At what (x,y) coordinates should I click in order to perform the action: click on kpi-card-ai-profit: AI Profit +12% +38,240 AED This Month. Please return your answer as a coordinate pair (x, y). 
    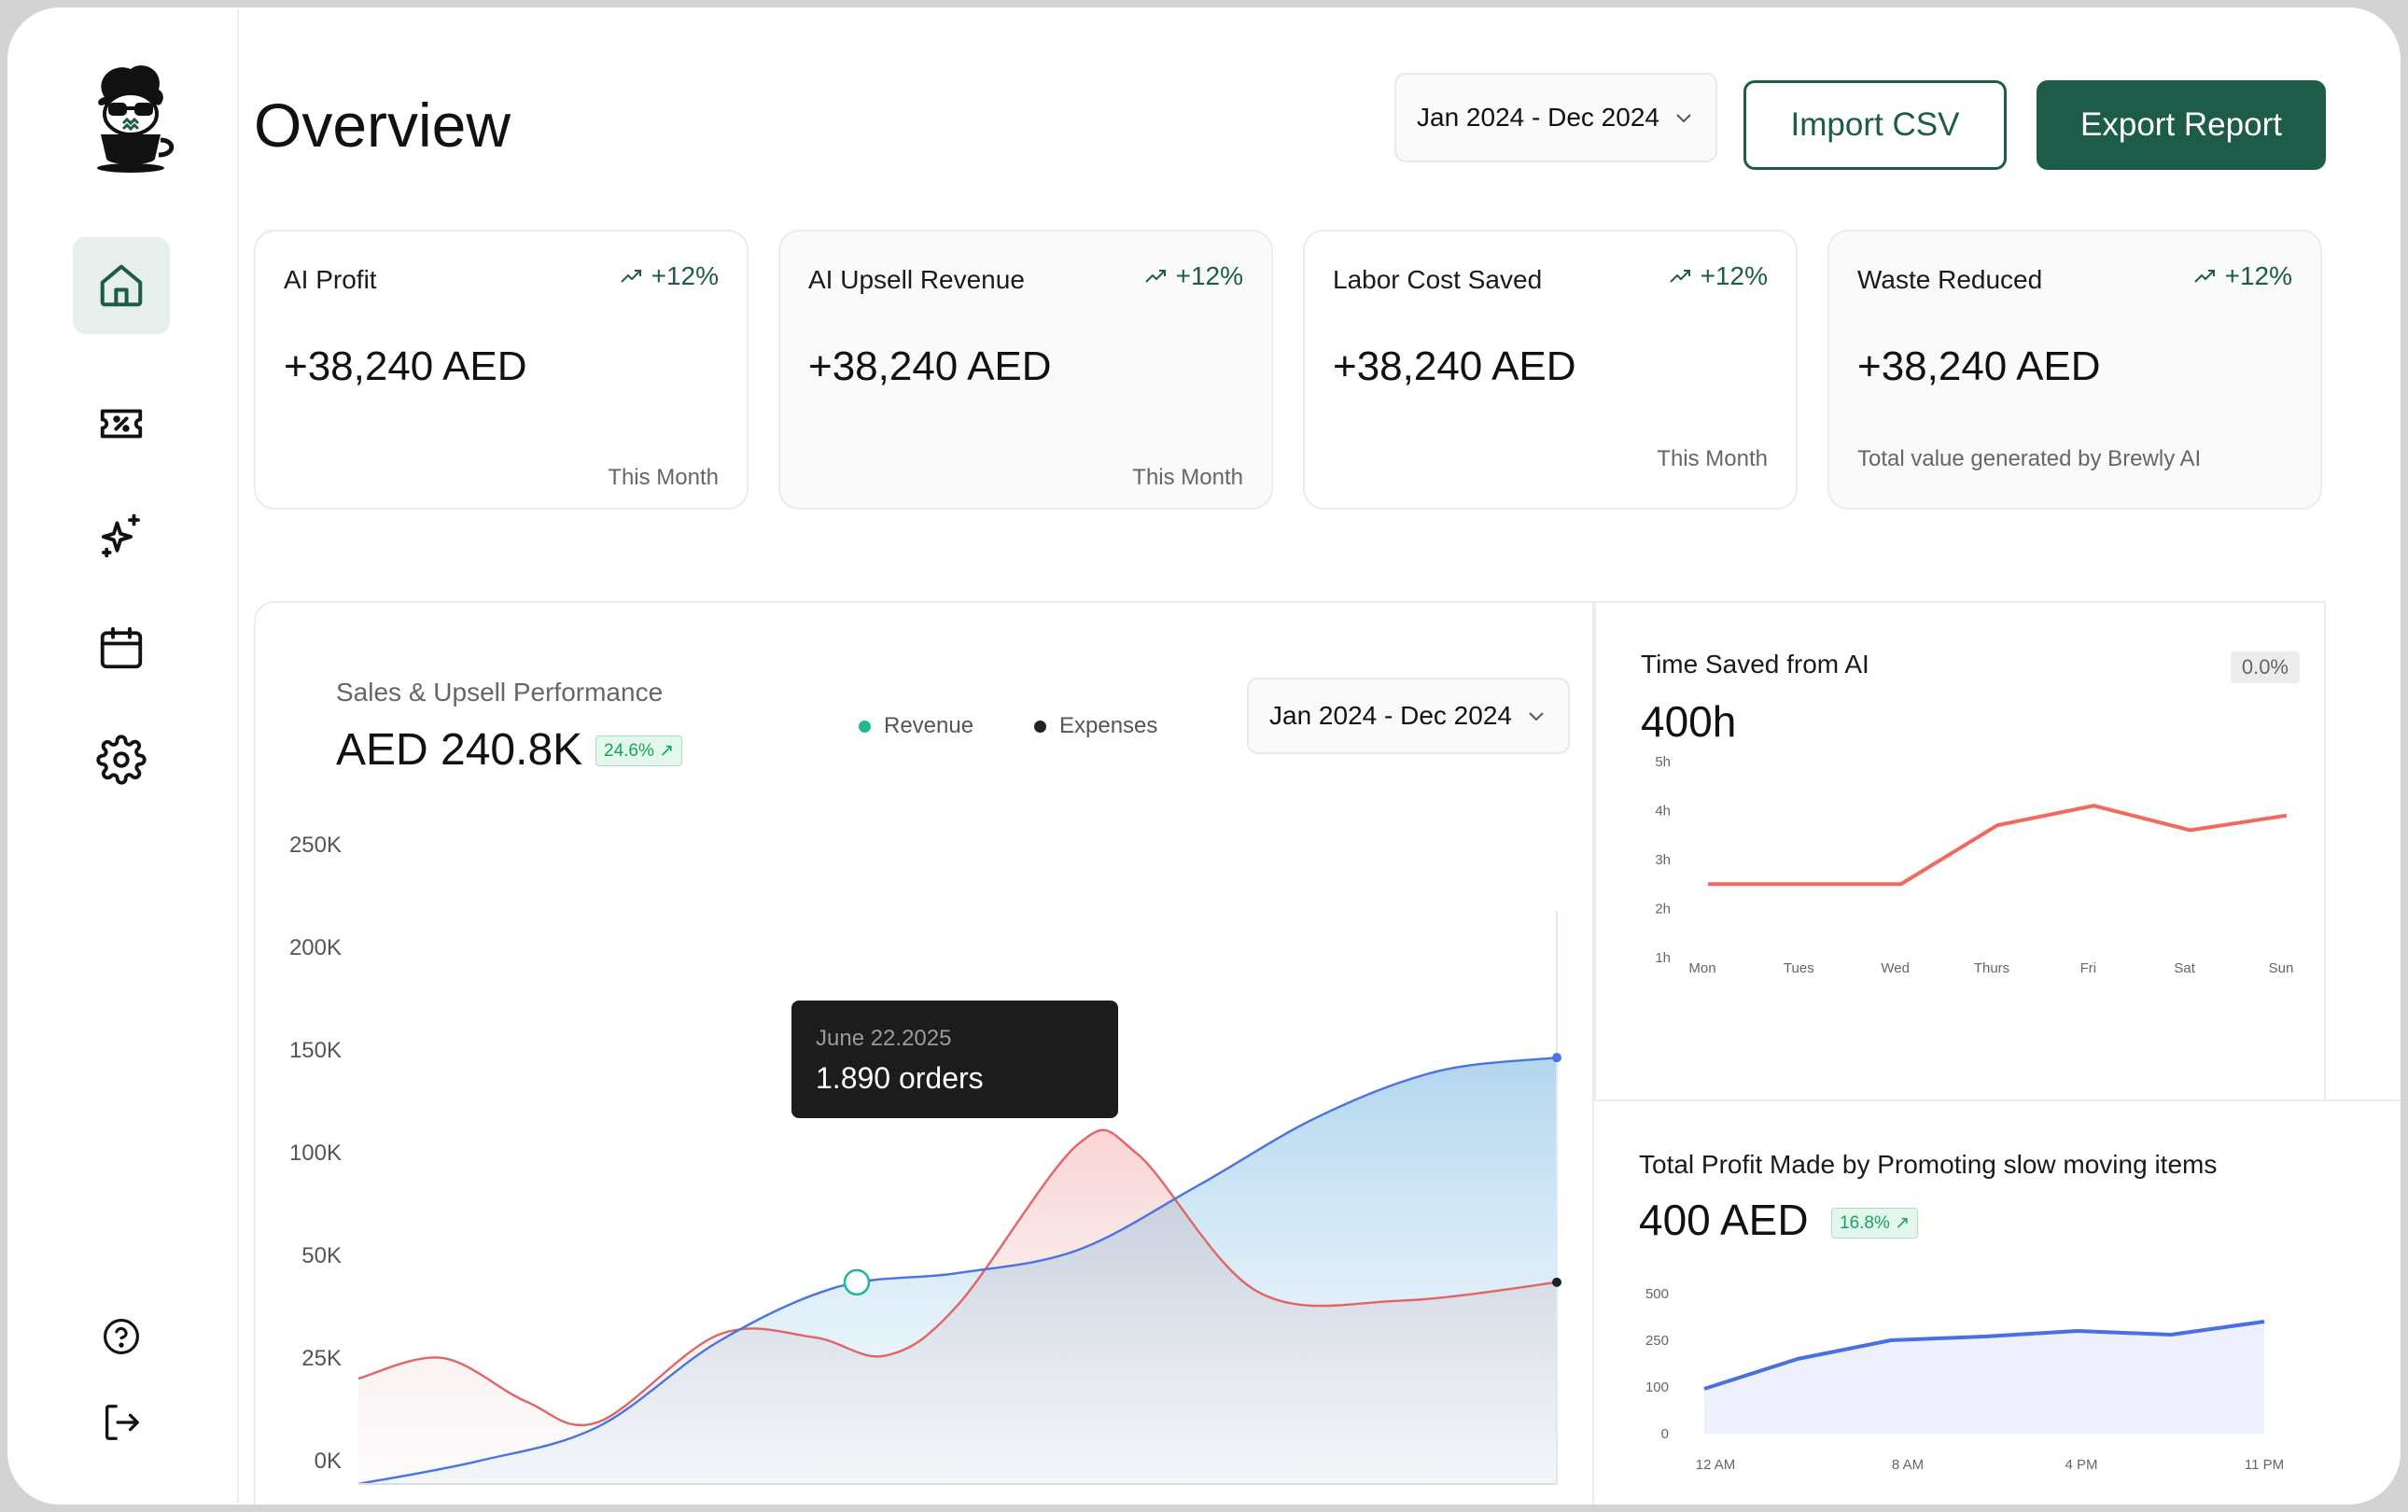
    Looking at the image, I should click on (501, 370).